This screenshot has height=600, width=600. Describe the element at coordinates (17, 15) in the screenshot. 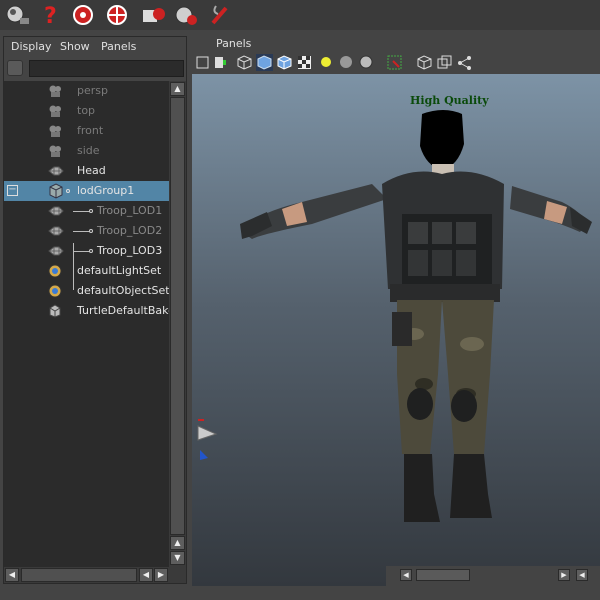

I see `render-icon` at that location.